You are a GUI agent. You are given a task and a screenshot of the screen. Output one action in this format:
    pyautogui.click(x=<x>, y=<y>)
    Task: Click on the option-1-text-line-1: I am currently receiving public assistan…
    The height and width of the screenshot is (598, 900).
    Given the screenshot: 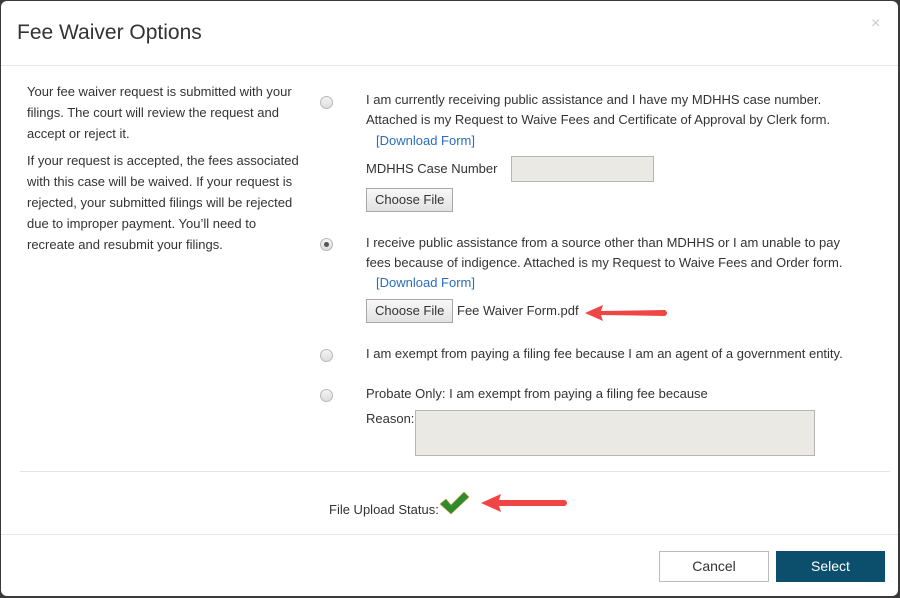 What is the action you would take?
    pyautogui.click(x=594, y=99)
    